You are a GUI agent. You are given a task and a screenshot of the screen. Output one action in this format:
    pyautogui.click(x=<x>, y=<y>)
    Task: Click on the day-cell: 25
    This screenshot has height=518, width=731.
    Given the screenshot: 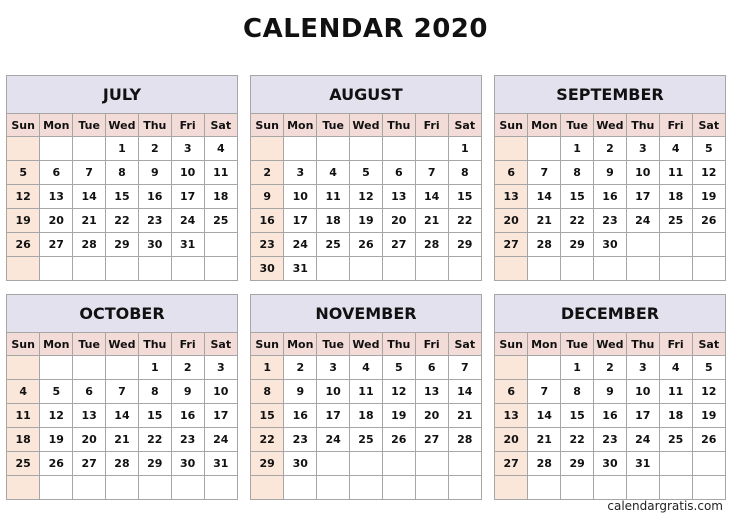 What is the action you would take?
    pyautogui.click(x=24, y=463)
    